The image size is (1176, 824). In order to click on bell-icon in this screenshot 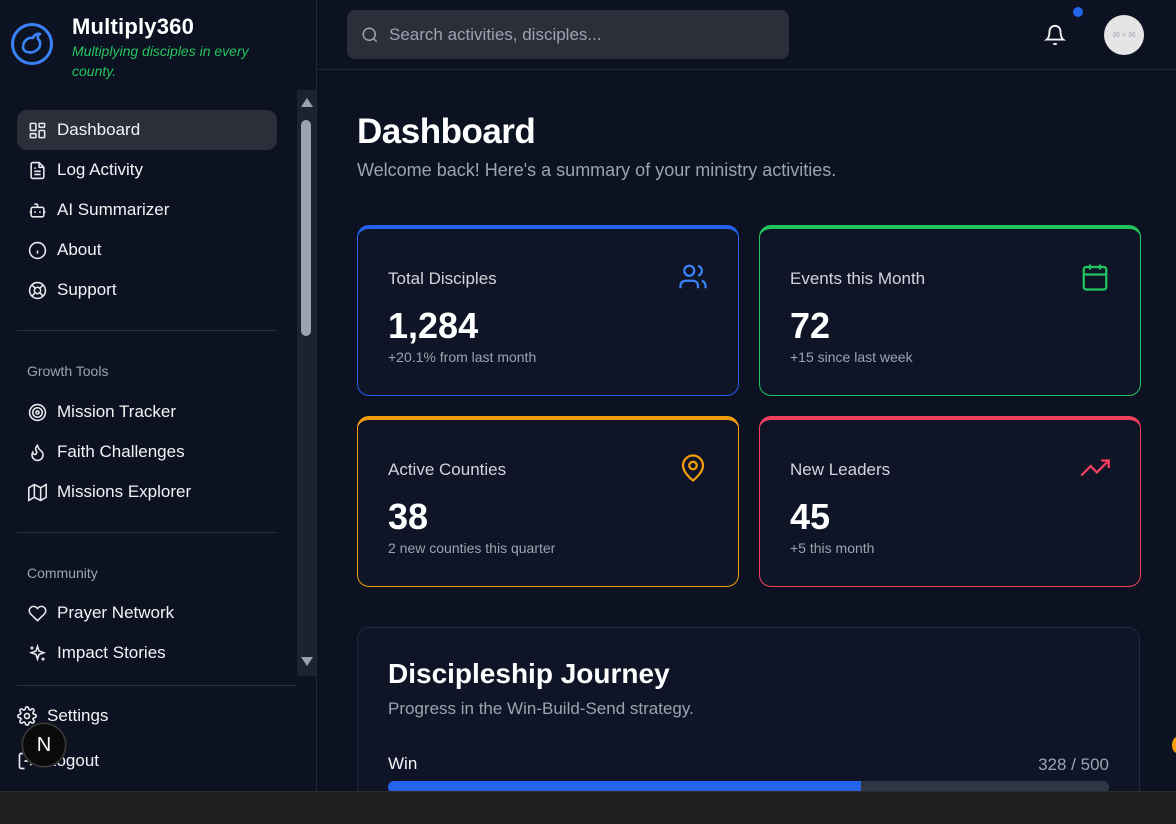, I will do `click(1055, 35)`.